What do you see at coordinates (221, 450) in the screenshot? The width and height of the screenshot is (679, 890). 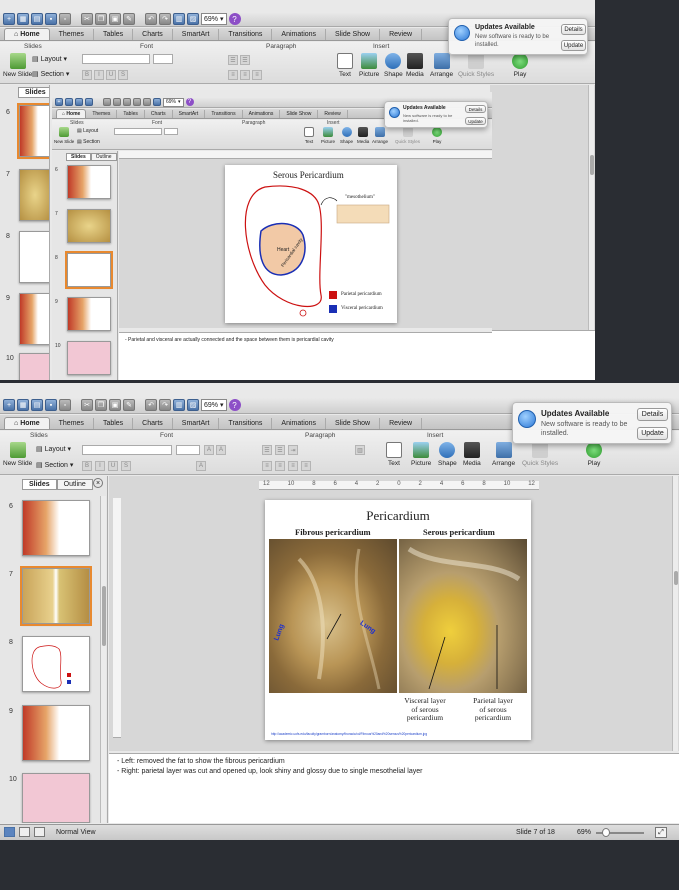 I see `shrink-font-icon: A` at bounding box center [221, 450].